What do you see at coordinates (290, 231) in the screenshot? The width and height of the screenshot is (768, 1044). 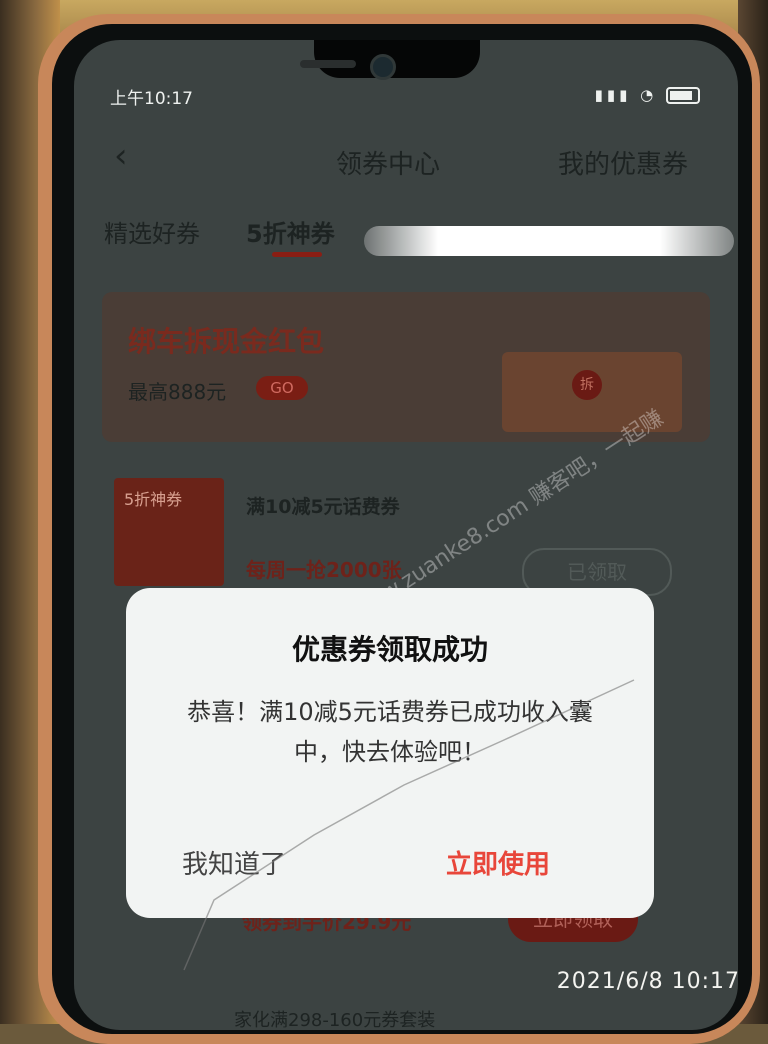 I see `tab-half-price: 5折神券` at bounding box center [290, 231].